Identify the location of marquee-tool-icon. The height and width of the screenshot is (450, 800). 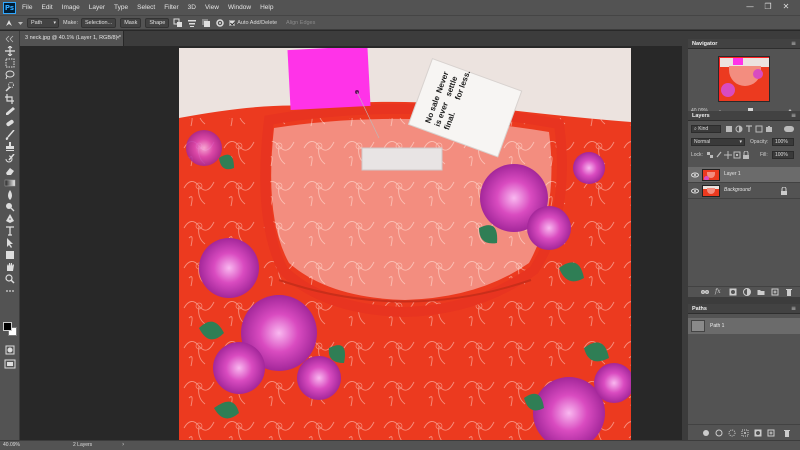
(10, 63).